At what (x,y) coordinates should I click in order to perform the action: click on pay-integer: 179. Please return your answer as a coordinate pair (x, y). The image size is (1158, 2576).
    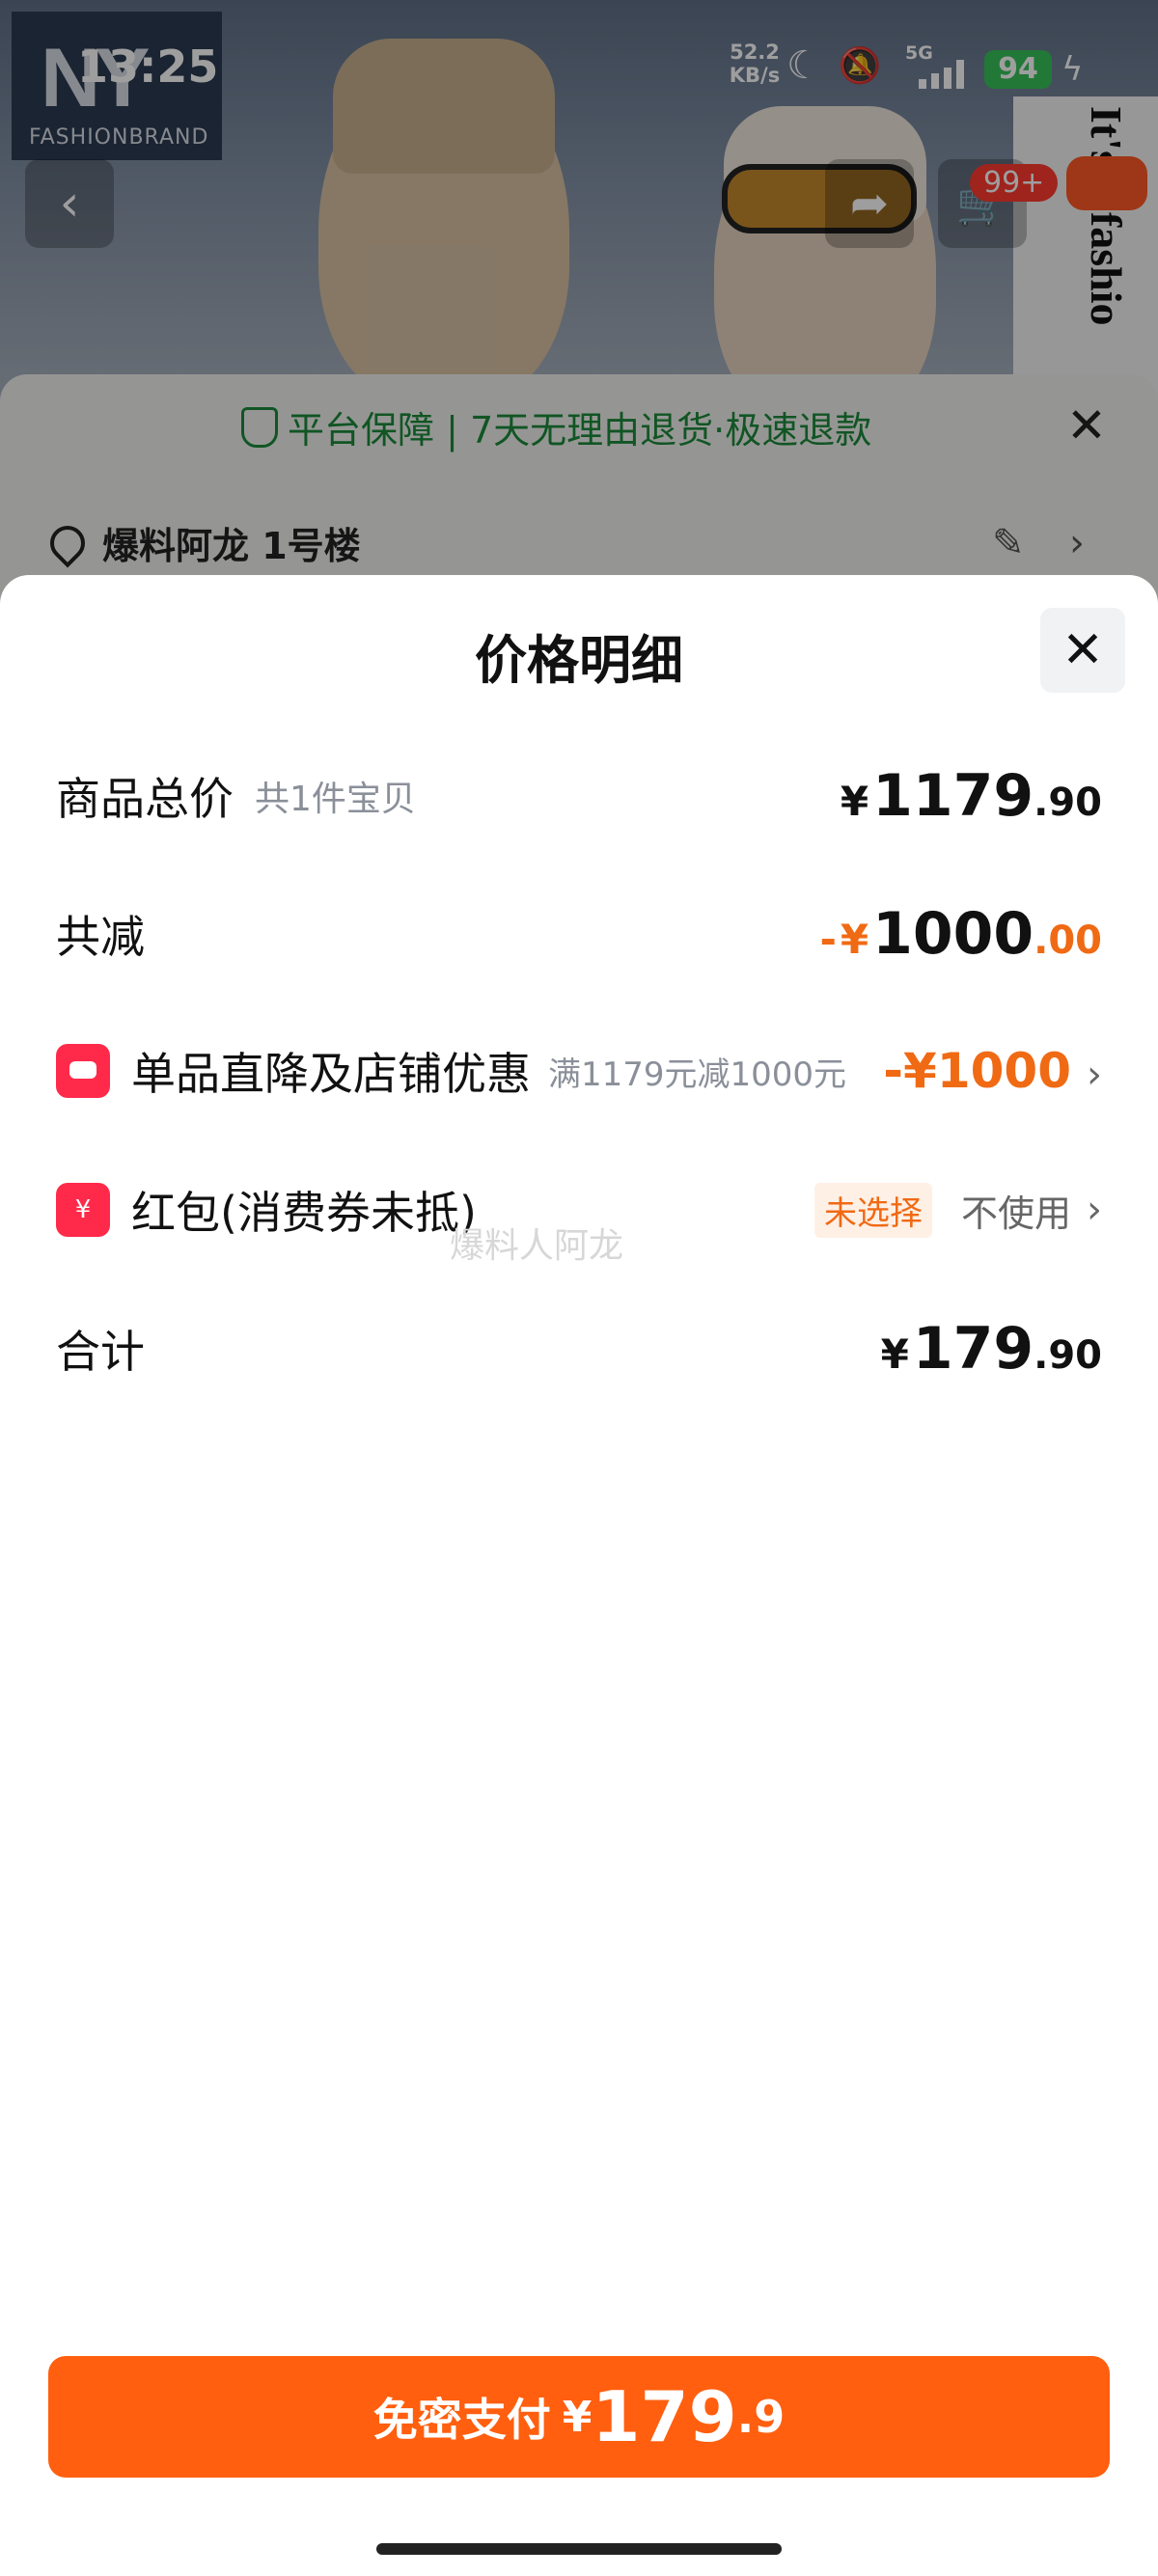
    Looking at the image, I should click on (664, 2416).